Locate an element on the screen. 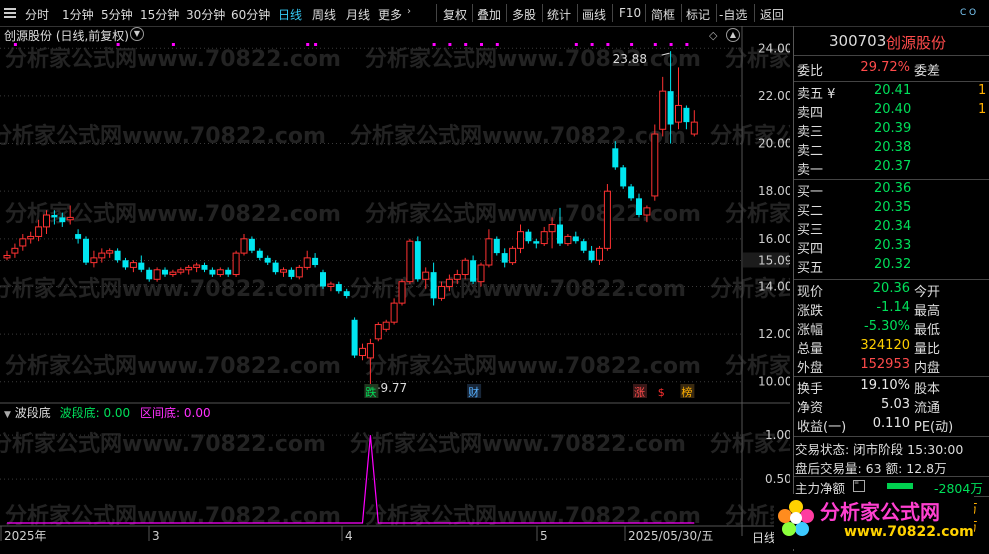  x-tick-label: 3 is located at coordinates (156, 536).